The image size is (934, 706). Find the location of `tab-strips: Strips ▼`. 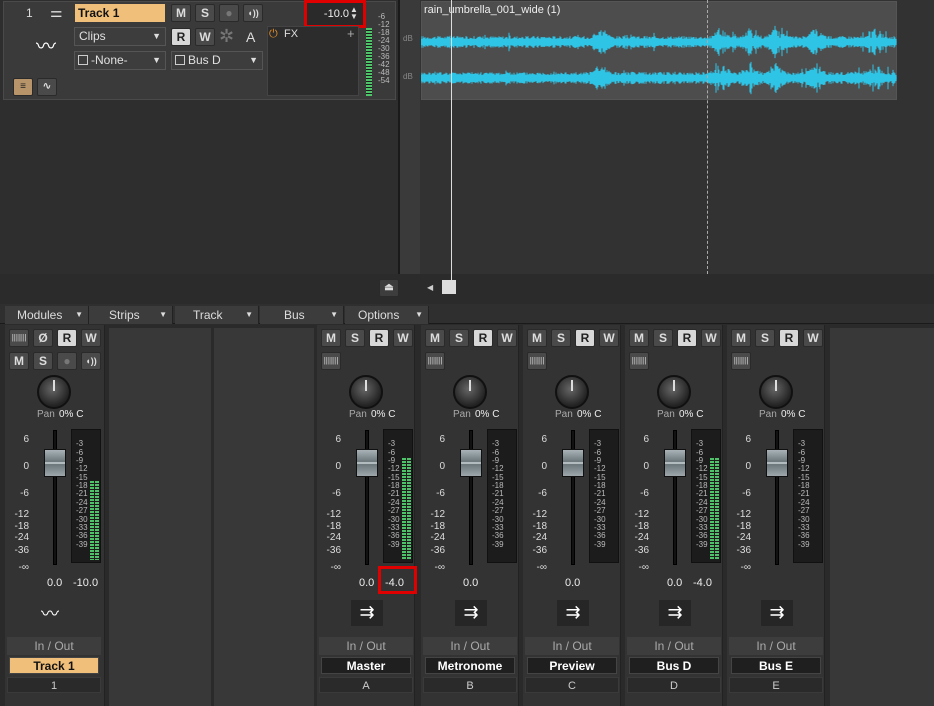

tab-strips: Strips ▼ is located at coordinates (131, 315).